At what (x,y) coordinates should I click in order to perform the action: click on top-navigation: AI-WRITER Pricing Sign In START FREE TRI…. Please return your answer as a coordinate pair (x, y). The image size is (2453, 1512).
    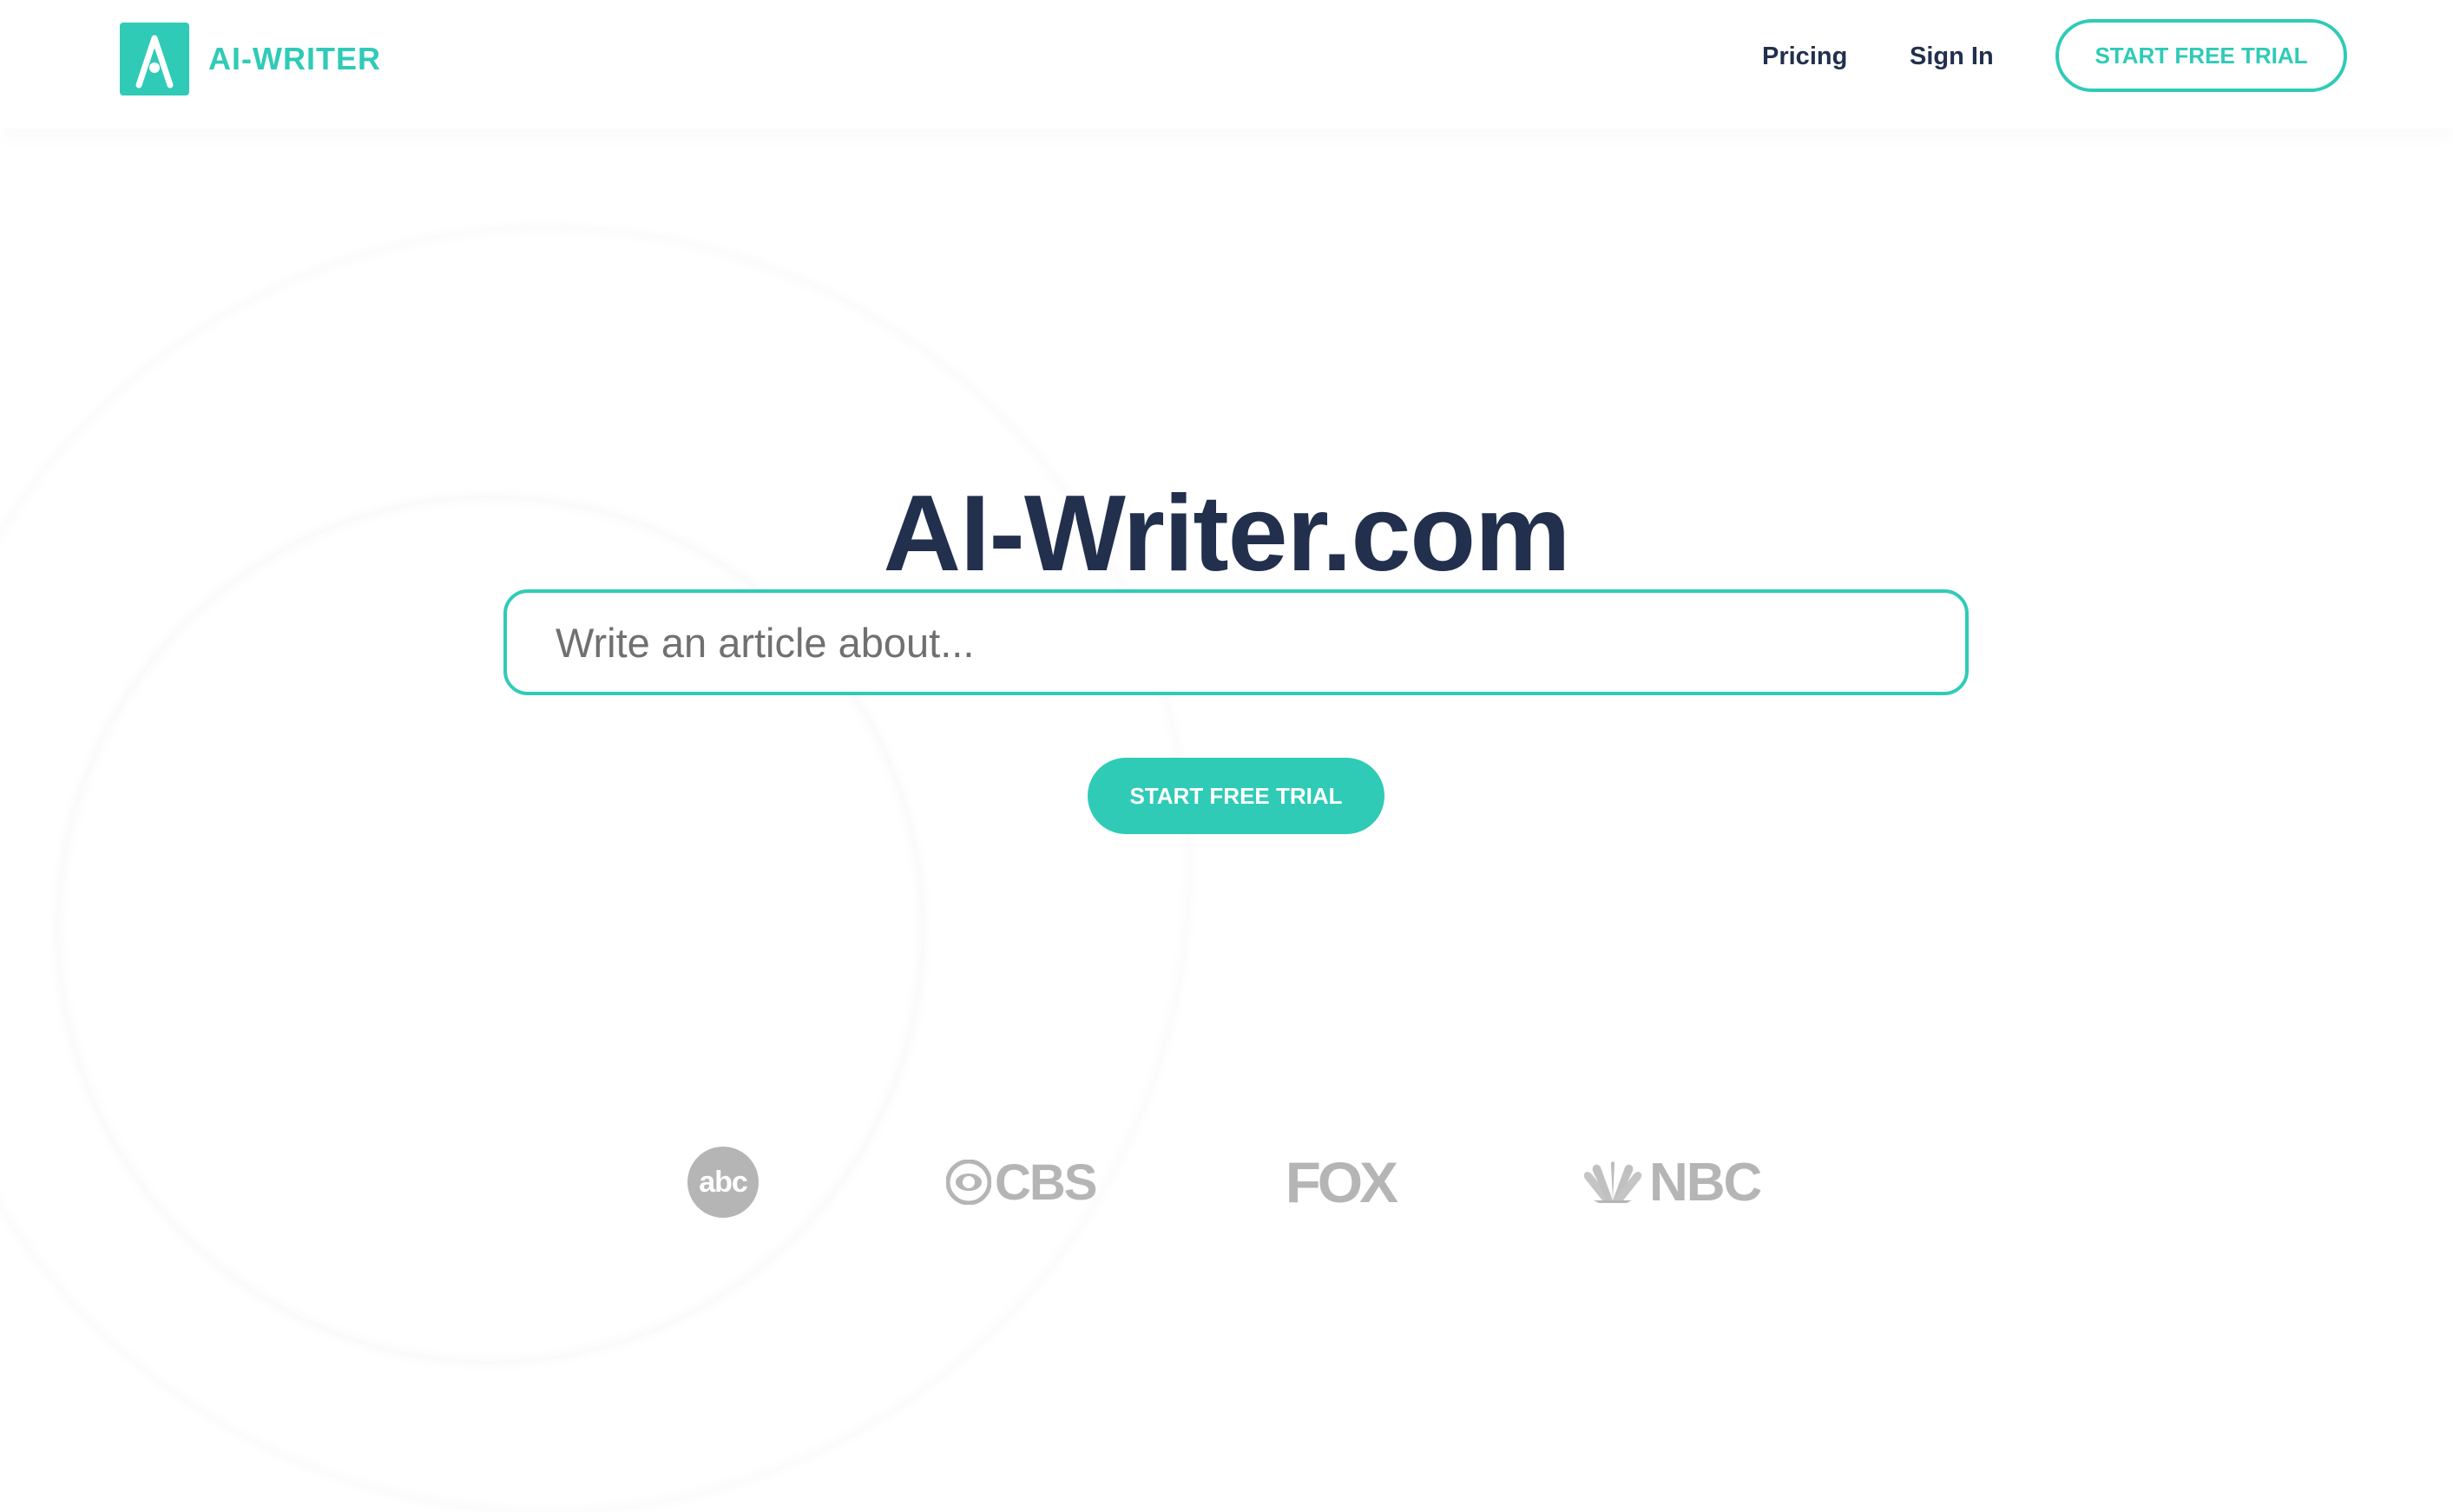
    Looking at the image, I should click on (1226, 64).